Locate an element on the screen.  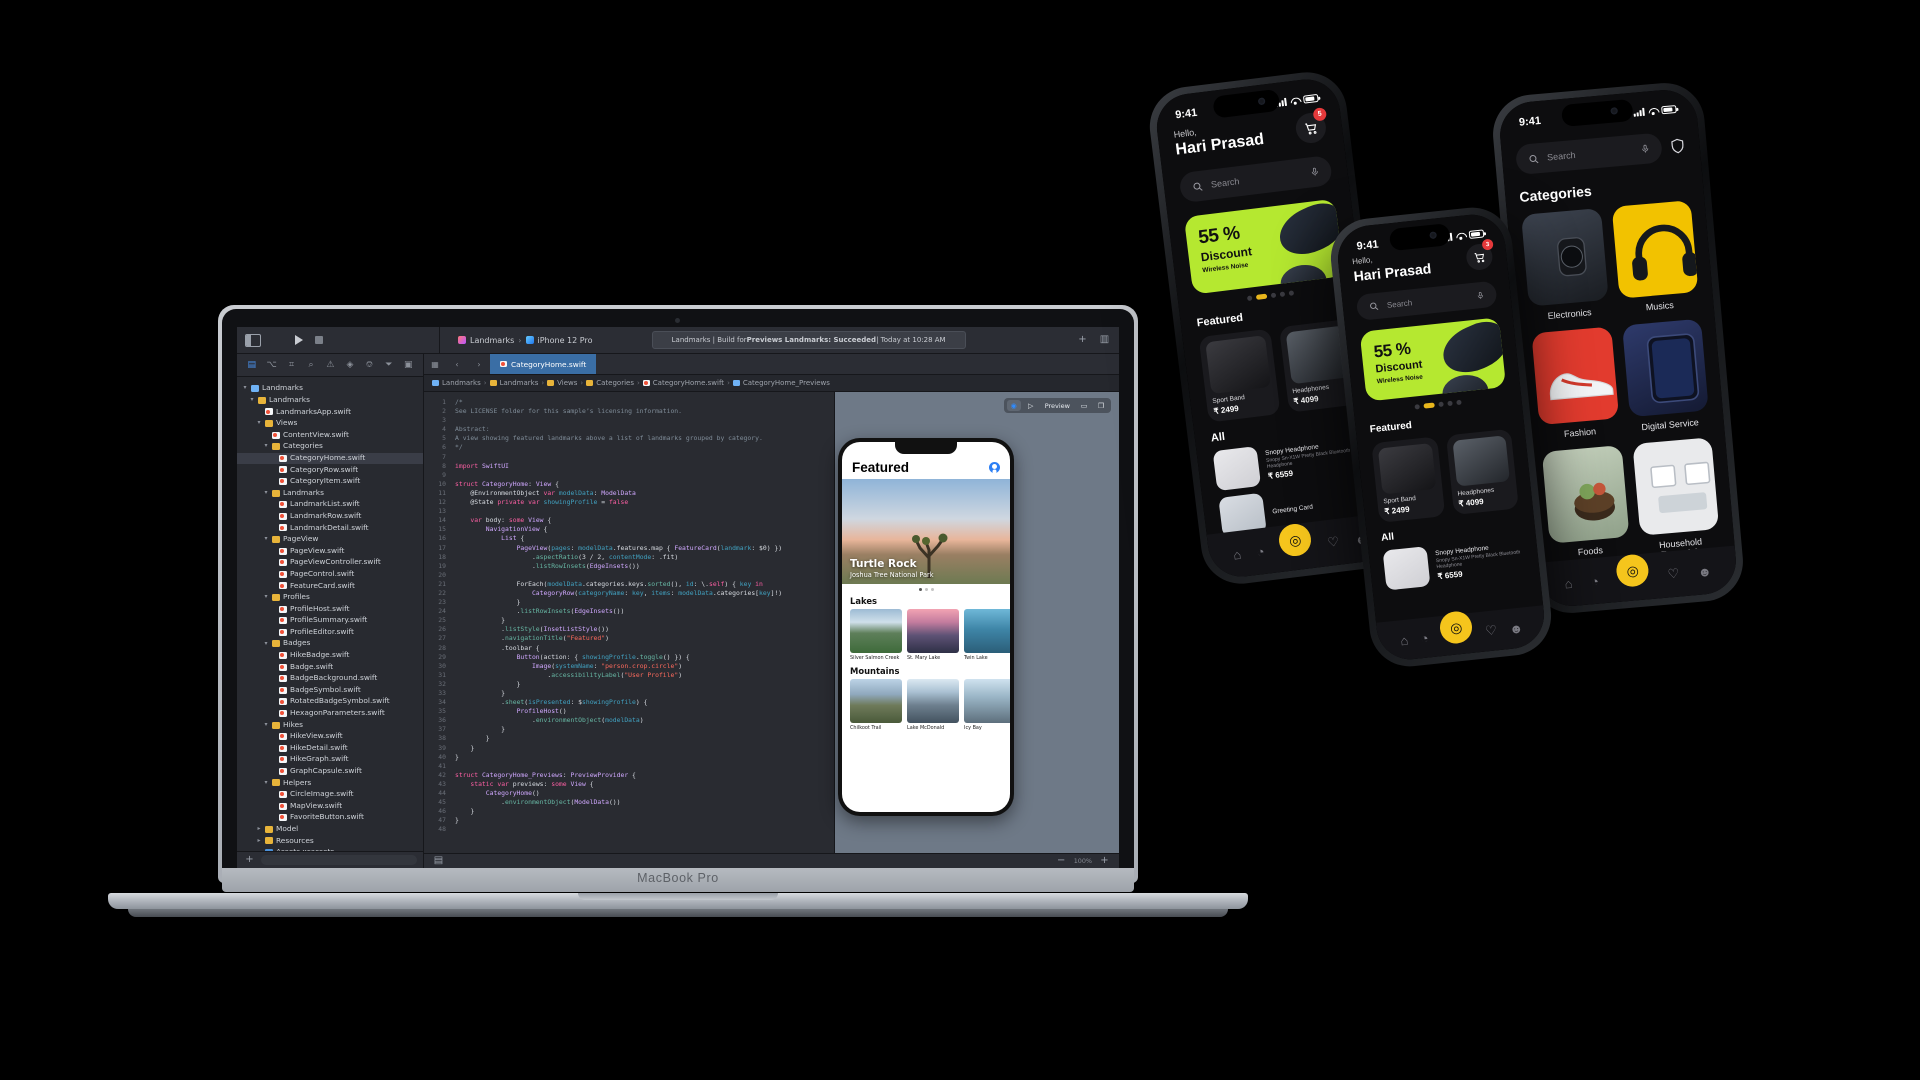
file-tree-row: ▸FavoriteButton.swift is located at coordinates (330, 818).